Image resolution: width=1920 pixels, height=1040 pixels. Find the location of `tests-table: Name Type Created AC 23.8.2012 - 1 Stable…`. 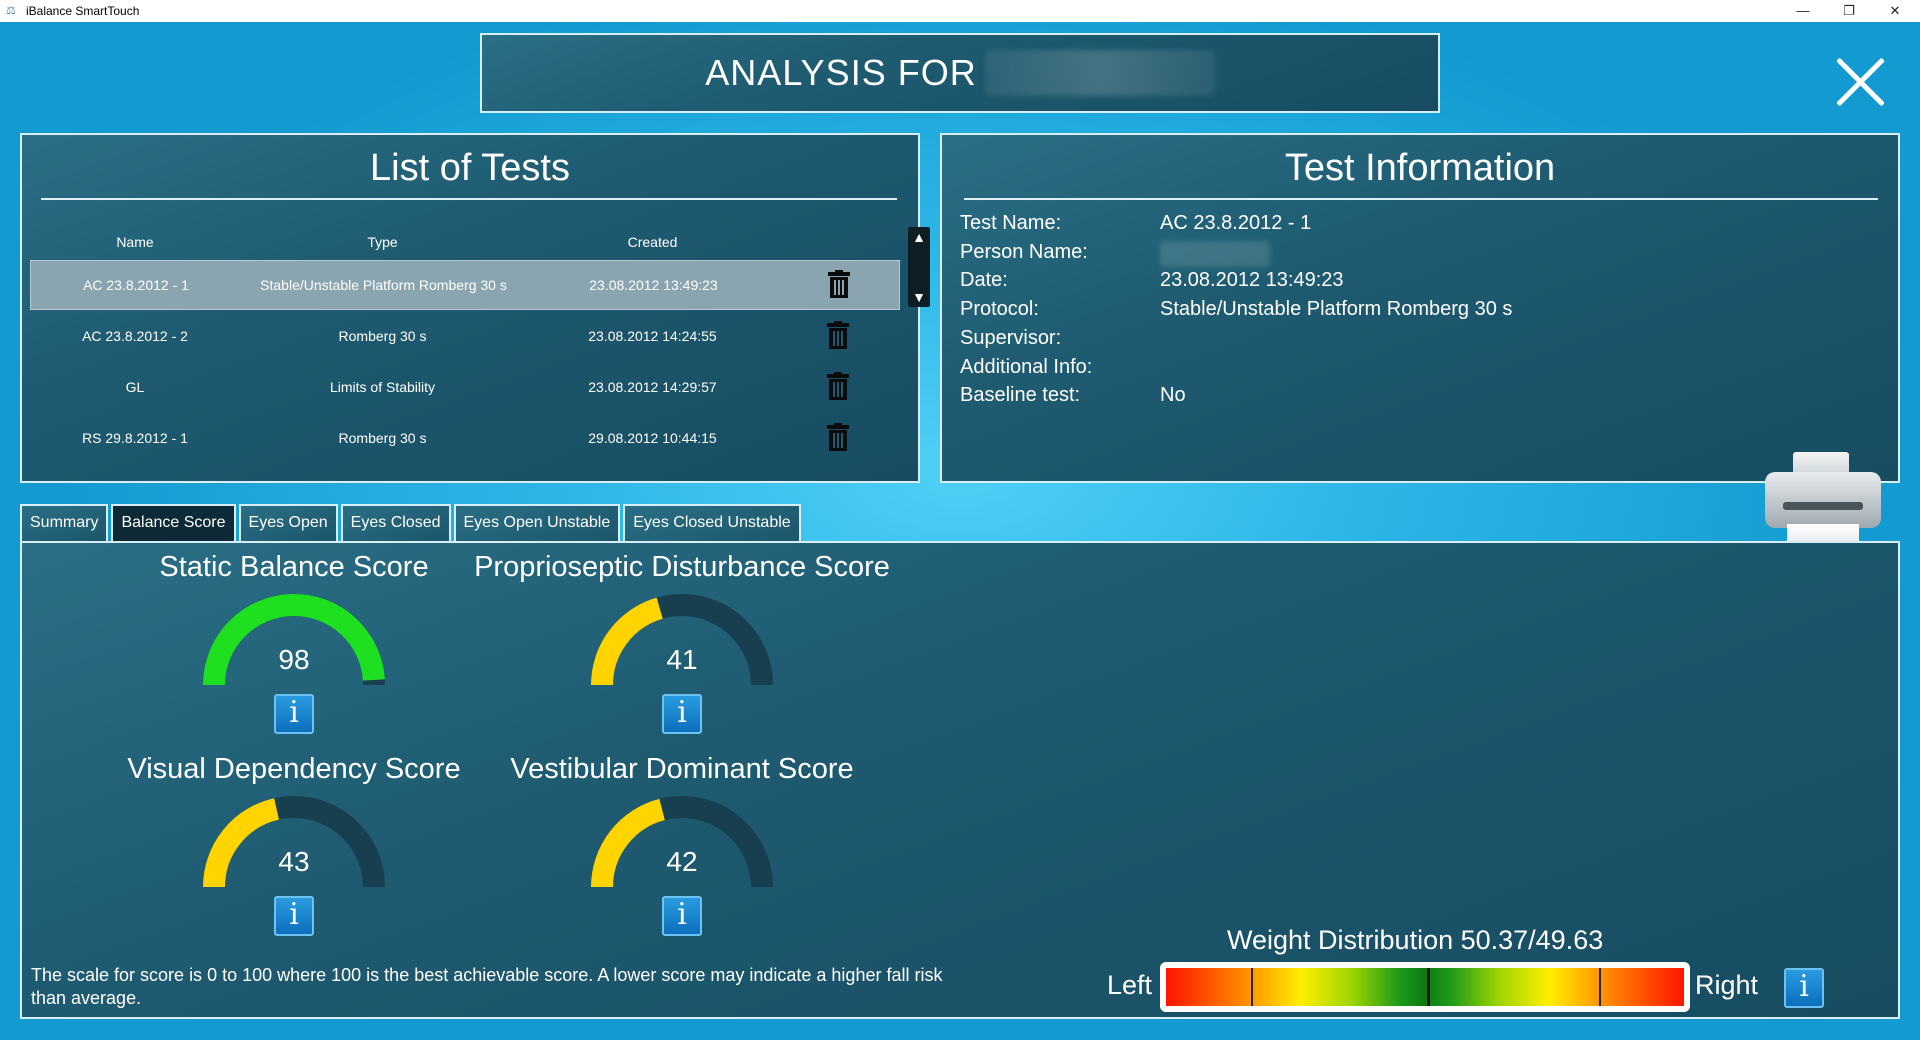

tests-table: Name Type Created AC 23.8.2012 - 1 Stable… is located at coordinates (465, 344).